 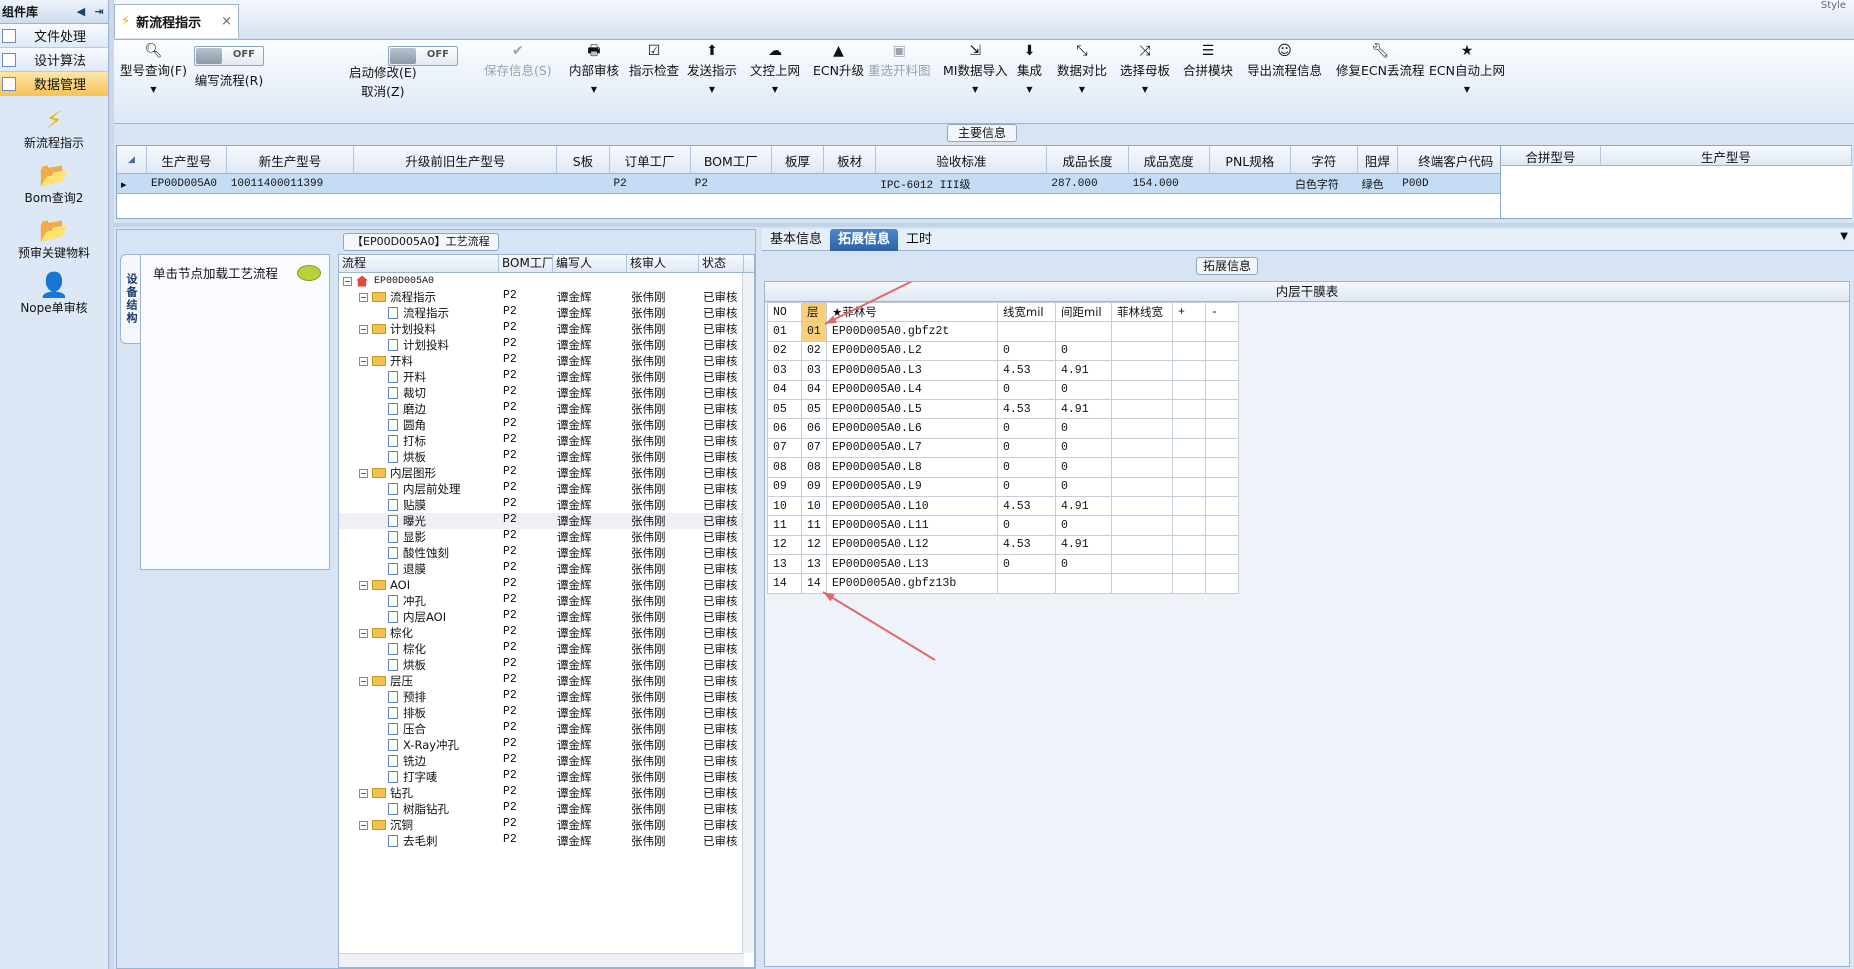 What do you see at coordinates (912, 545) in the screenshot?
I see `table-cell: EP00D005A0.L12` at bounding box center [912, 545].